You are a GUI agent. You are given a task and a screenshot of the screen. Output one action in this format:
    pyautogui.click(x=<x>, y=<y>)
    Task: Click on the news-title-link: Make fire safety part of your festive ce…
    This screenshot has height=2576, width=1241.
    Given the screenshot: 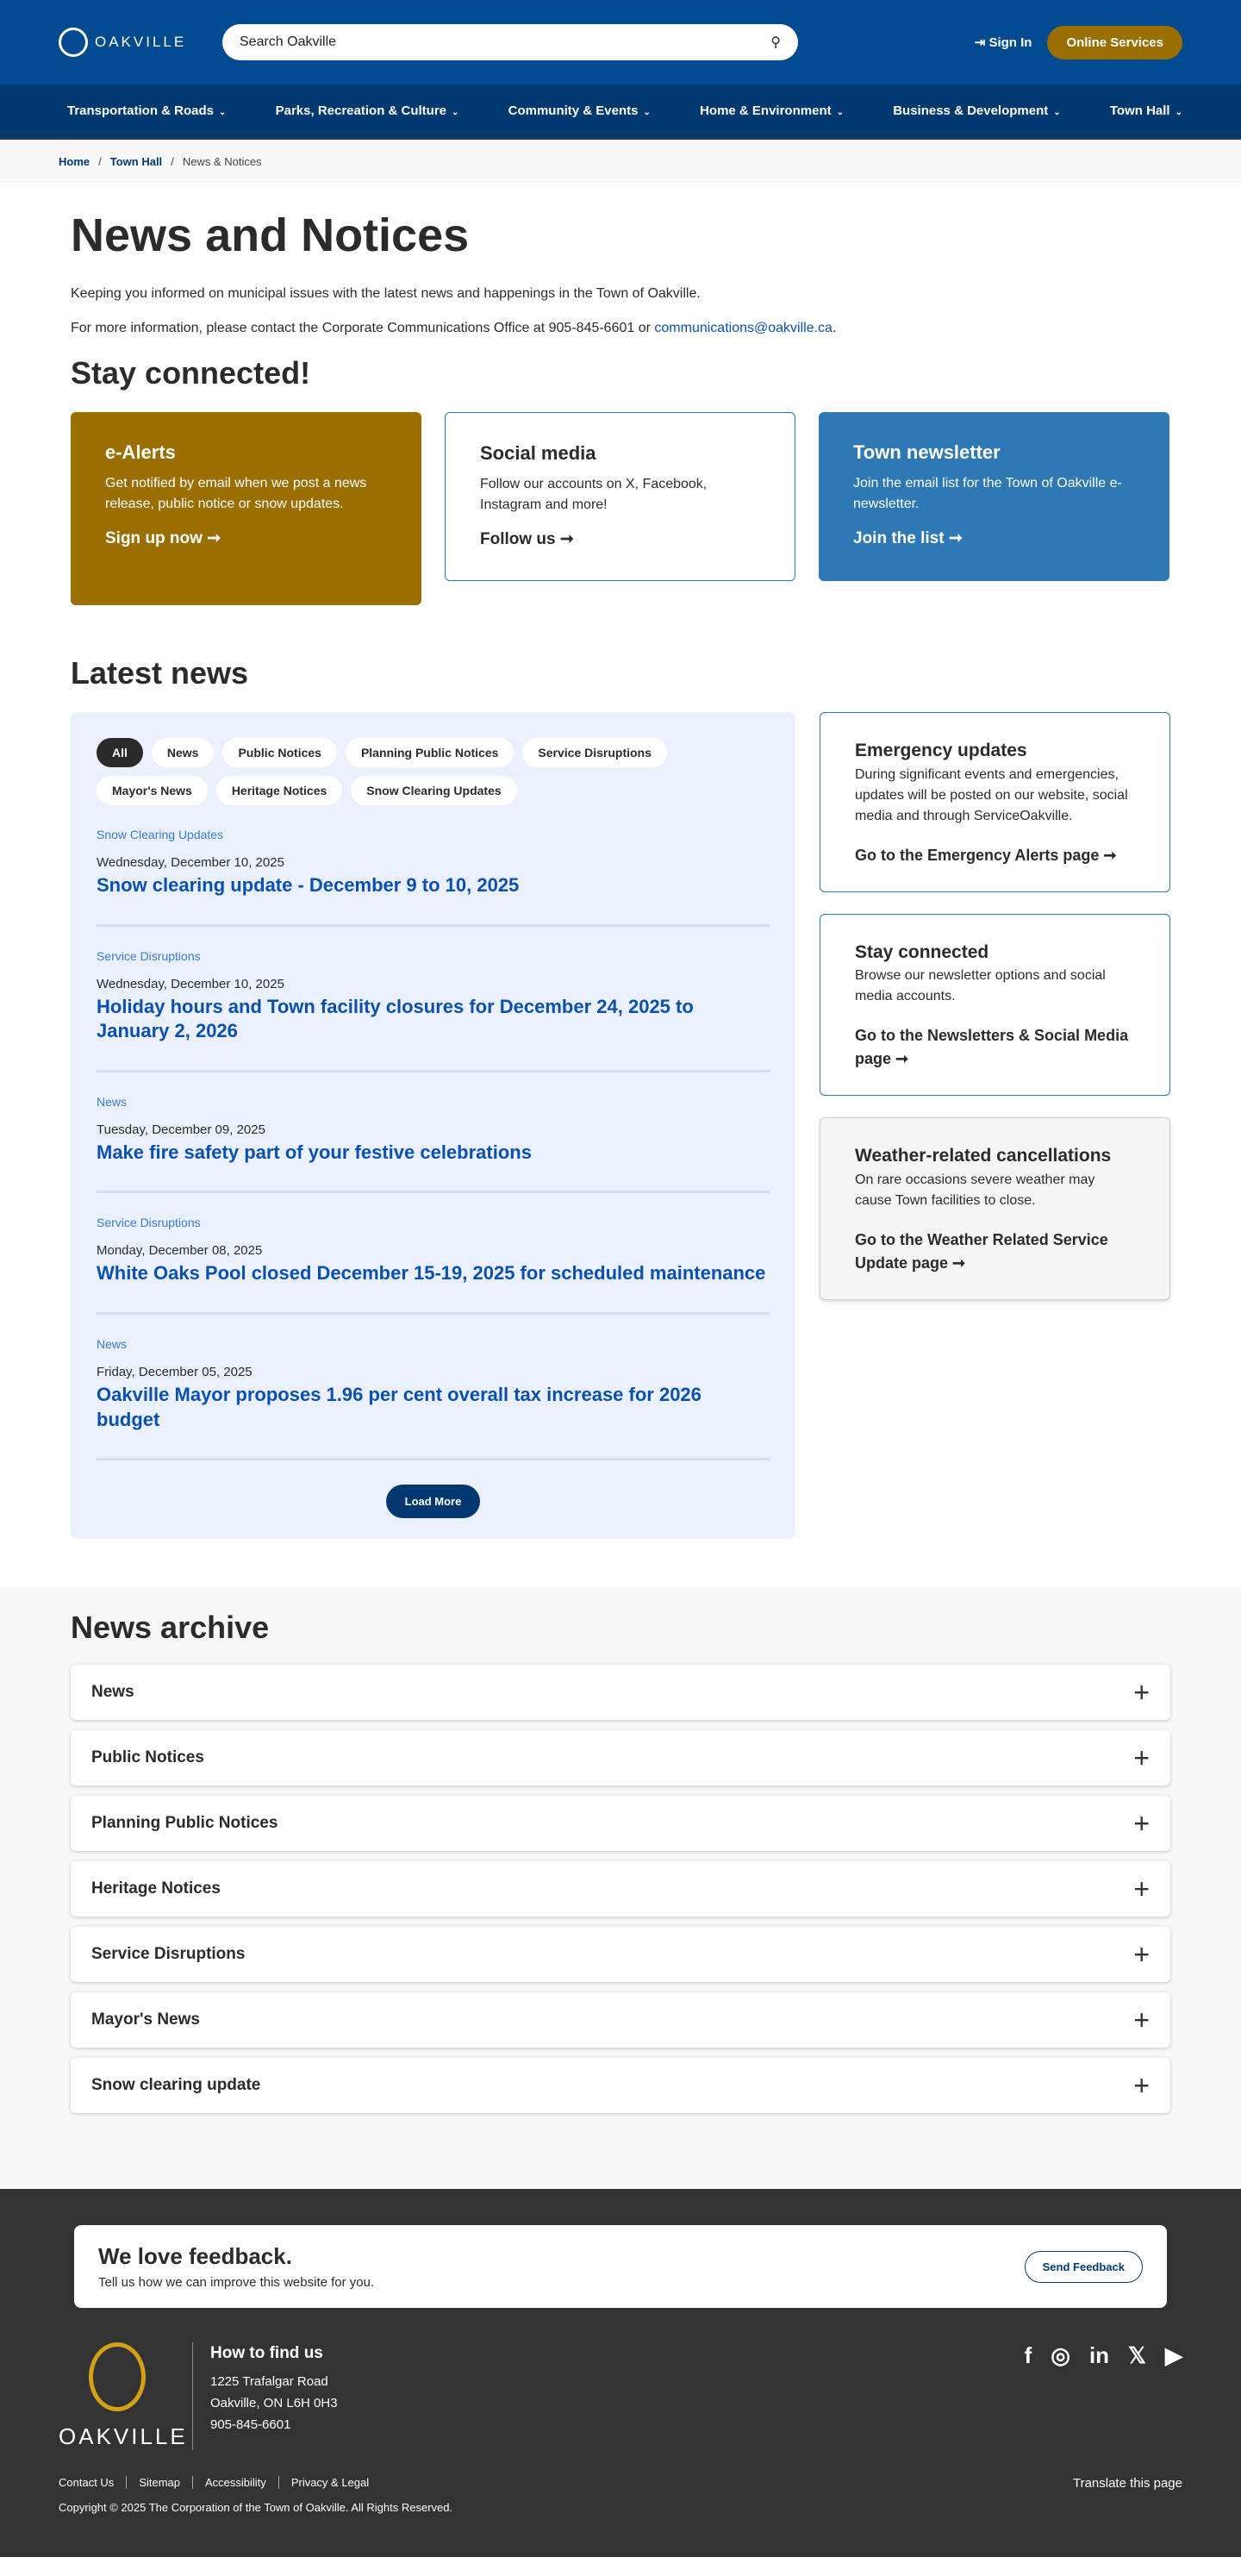 What is the action you would take?
    pyautogui.click(x=433, y=1154)
    